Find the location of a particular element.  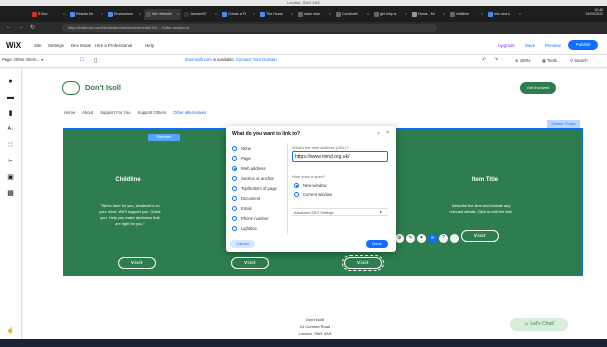

add-section-icon: ▬ is located at coordinates (10, 97).